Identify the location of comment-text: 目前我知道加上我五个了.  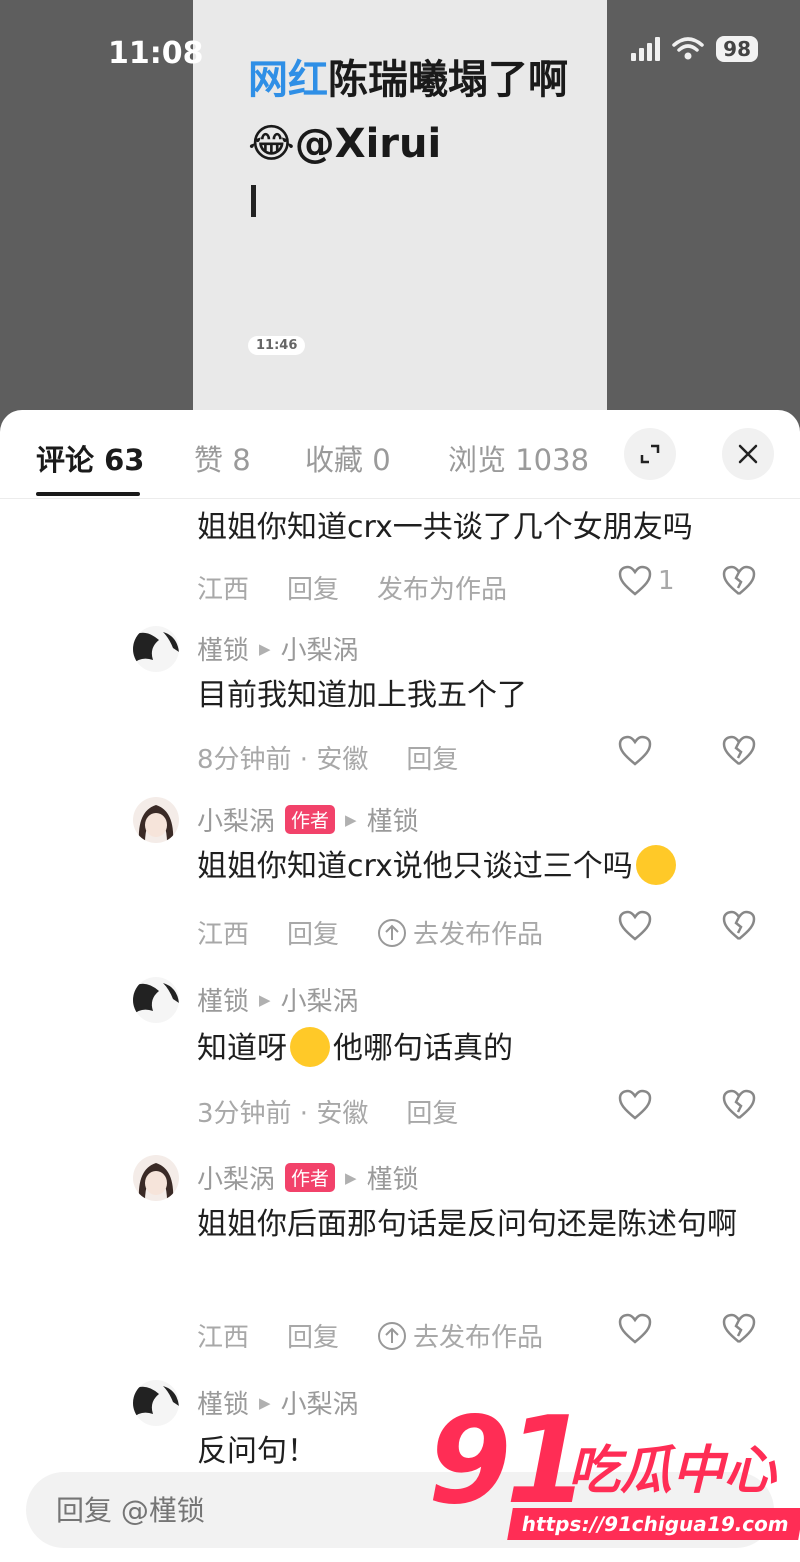
(362, 695).